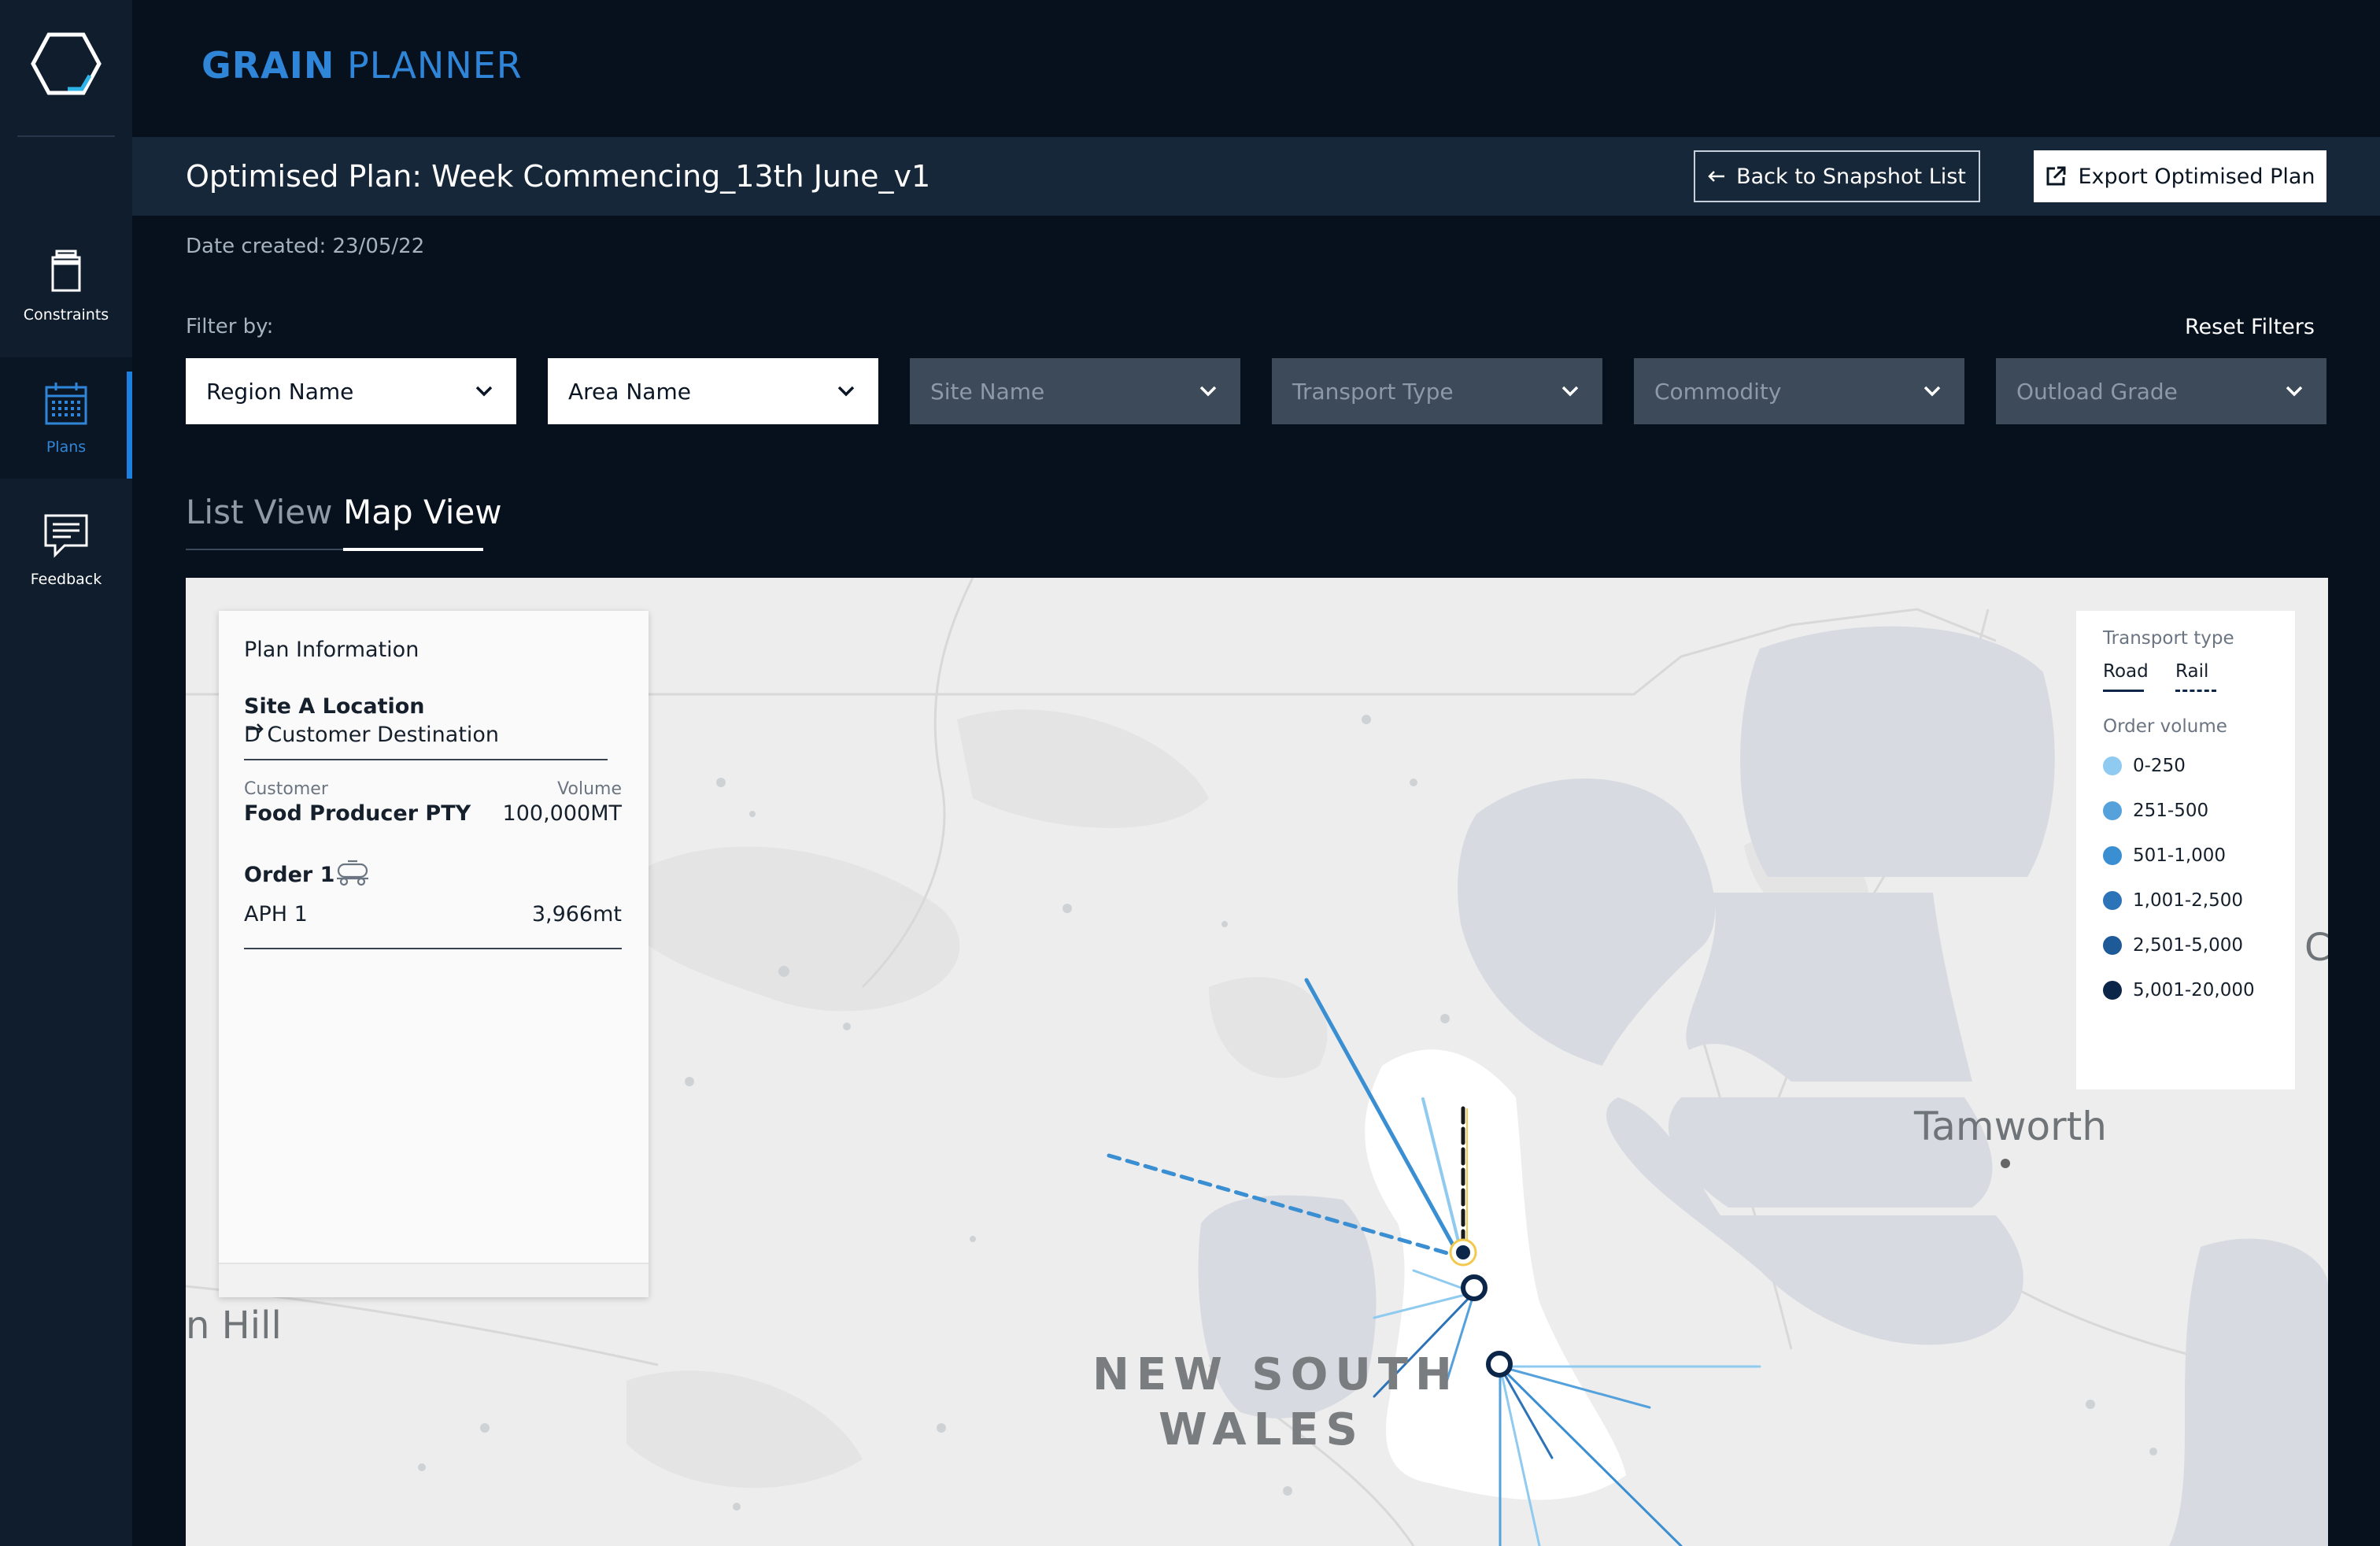 This screenshot has height=1546, width=2380. Describe the element at coordinates (1799, 391) in the screenshot. I see `filter-commodity: Commodity` at that location.